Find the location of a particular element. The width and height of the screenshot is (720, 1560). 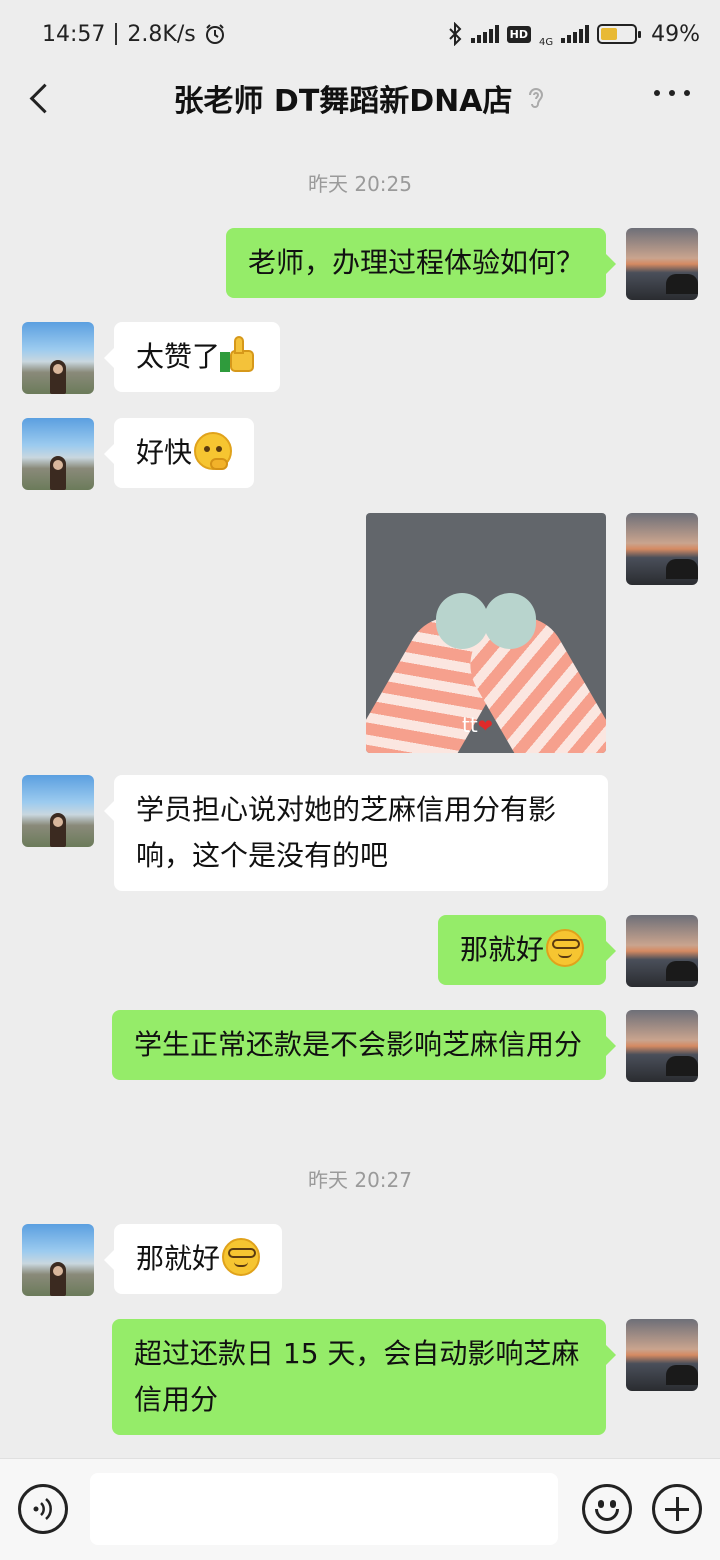

message-text: 好快 is located at coordinates (164, 452).